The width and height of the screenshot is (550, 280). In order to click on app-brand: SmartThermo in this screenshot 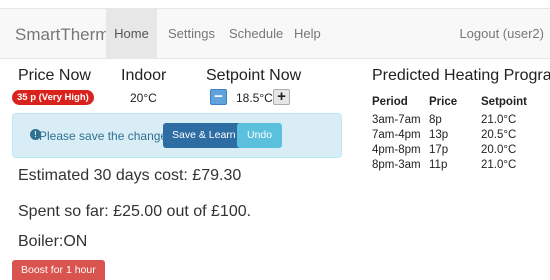, I will do `click(67, 35)`.